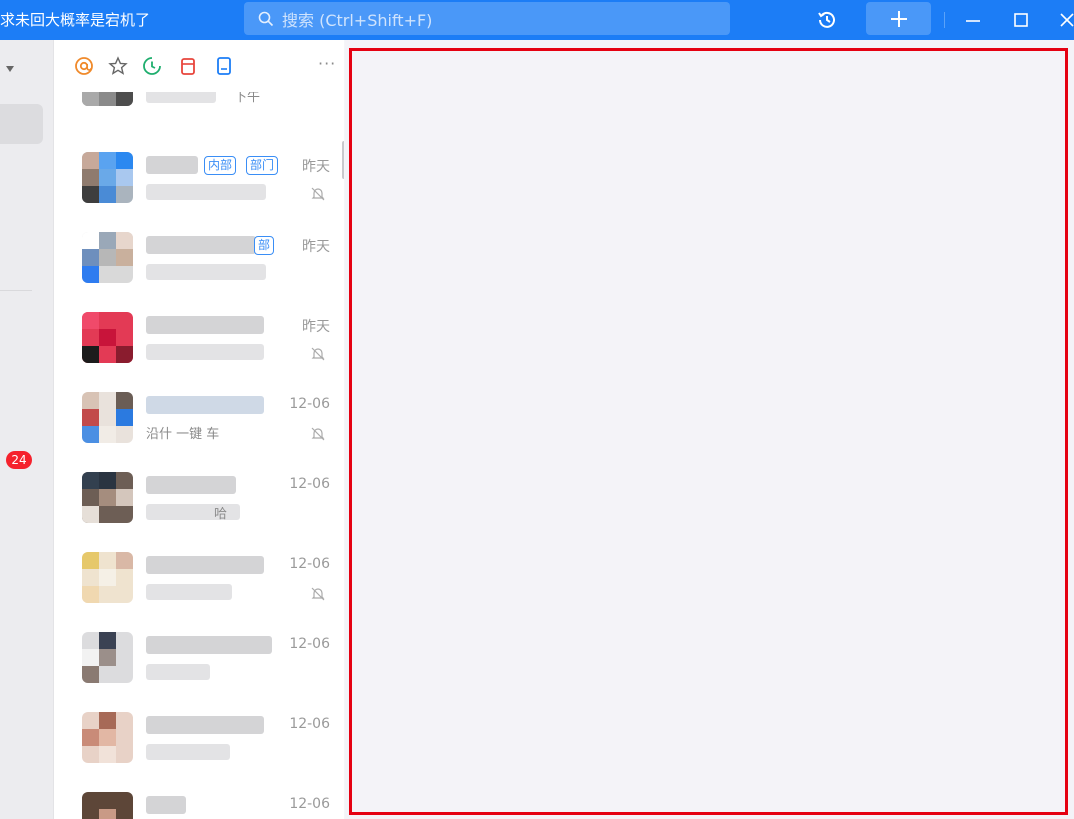 This screenshot has height=819, width=1074. Describe the element at coordinates (343, 160) in the screenshot. I see `scrollbar` at that location.